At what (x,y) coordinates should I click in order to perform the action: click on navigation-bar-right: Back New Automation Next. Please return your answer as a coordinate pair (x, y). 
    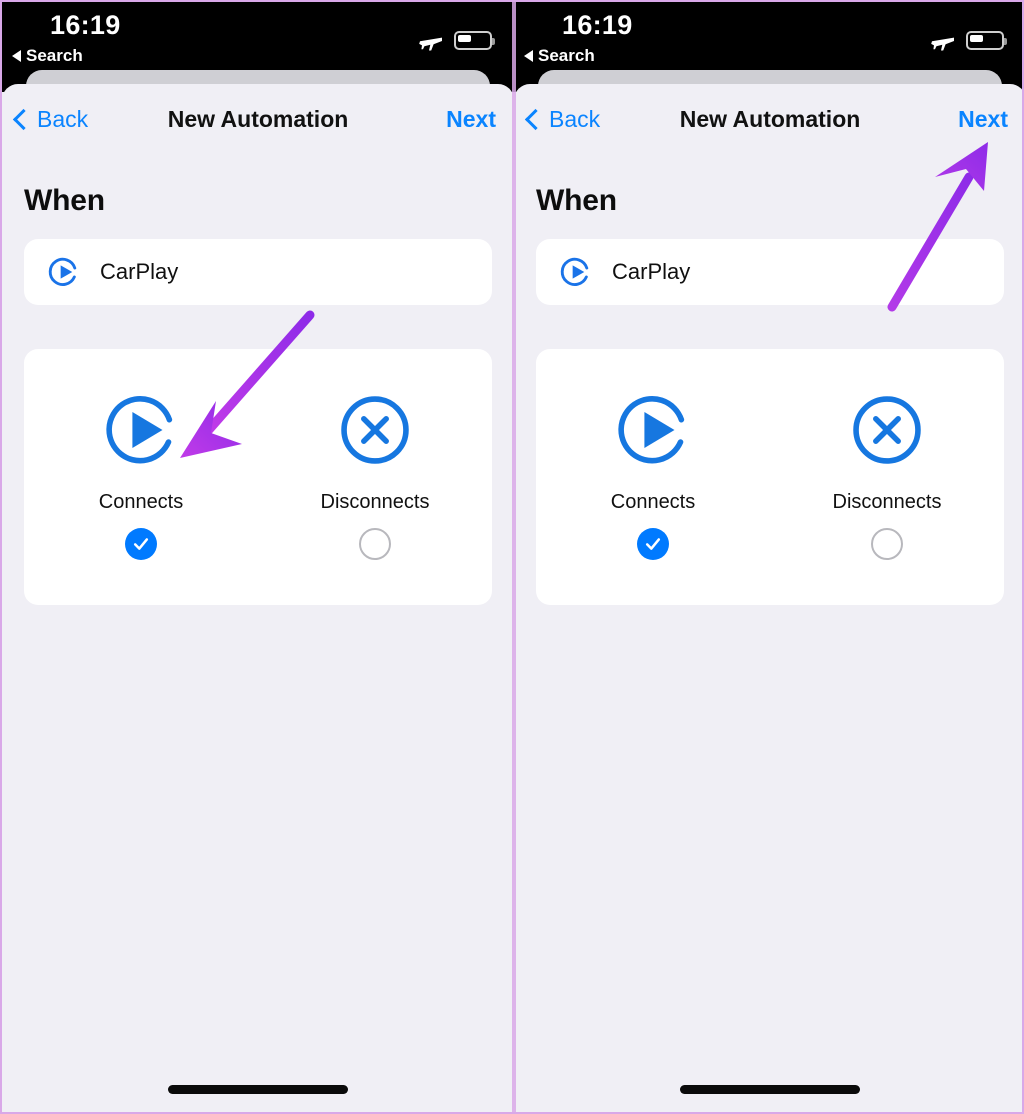
    Looking at the image, I should click on (768, 122).